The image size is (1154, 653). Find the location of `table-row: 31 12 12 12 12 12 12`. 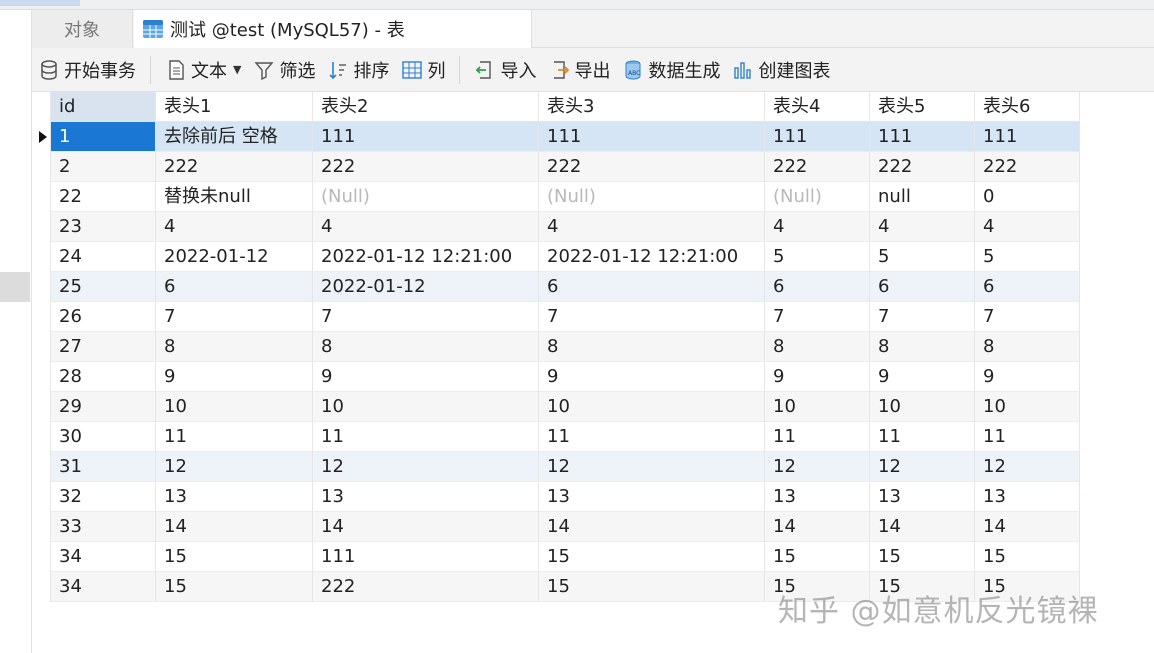

table-row: 31 12 12 12 12 12 12 is located at coordinates (557, 467).